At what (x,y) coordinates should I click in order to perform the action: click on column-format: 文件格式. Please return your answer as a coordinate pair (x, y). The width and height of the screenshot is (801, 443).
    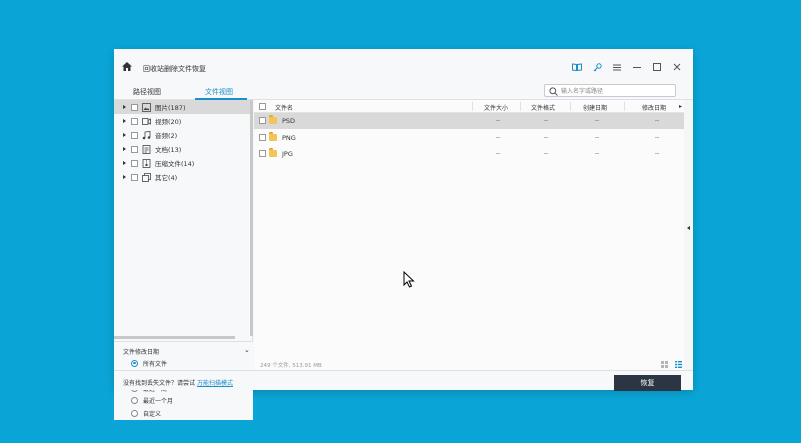
    Looking at the image, I should click on (543, 107).